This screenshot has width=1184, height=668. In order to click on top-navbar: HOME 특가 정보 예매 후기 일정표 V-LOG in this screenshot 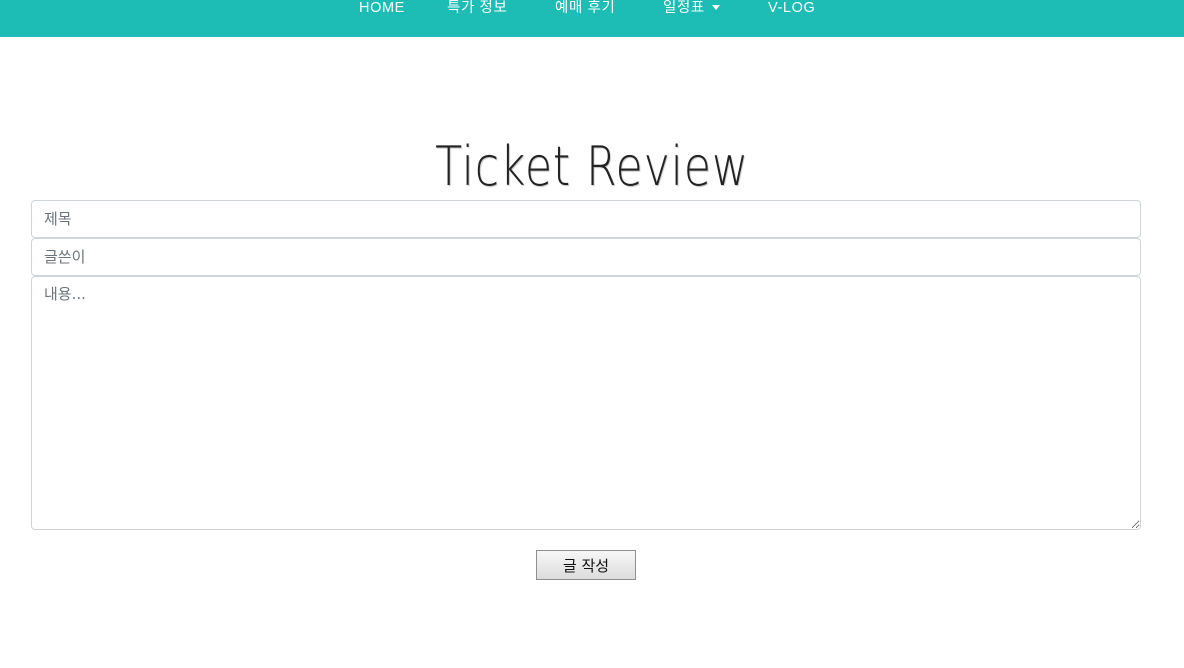, I will do `click(592, 18)`.